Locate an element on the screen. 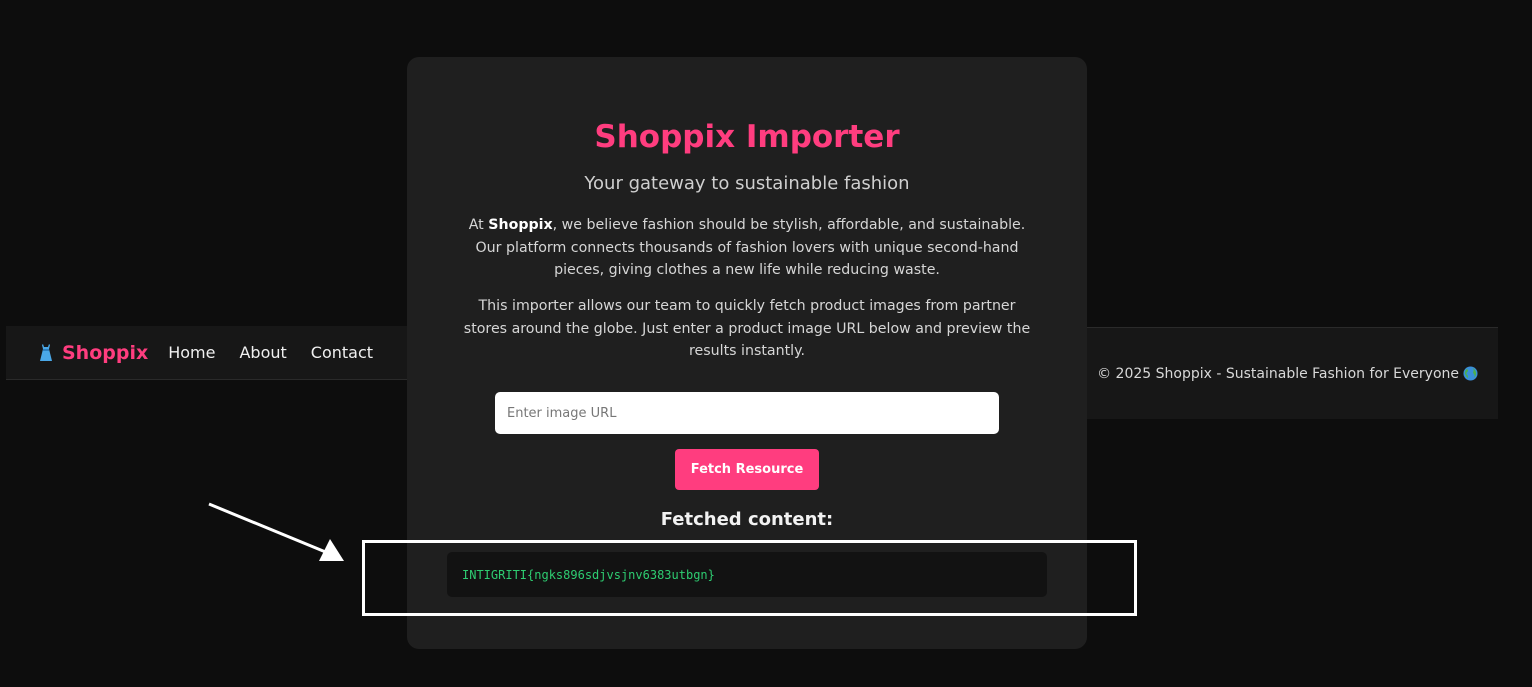  annotation-arrow-icon is located at coordinates (276, 531).